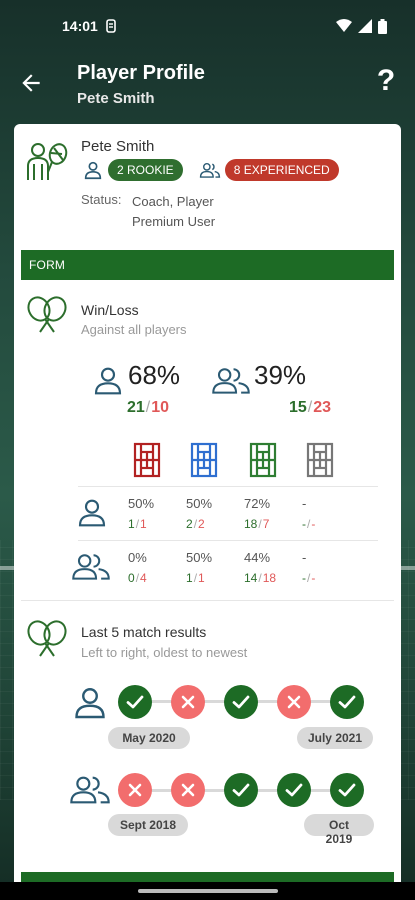 This screenshot has width=415, height=900. I want to click on back-arrow-icon, so click(31, 83).